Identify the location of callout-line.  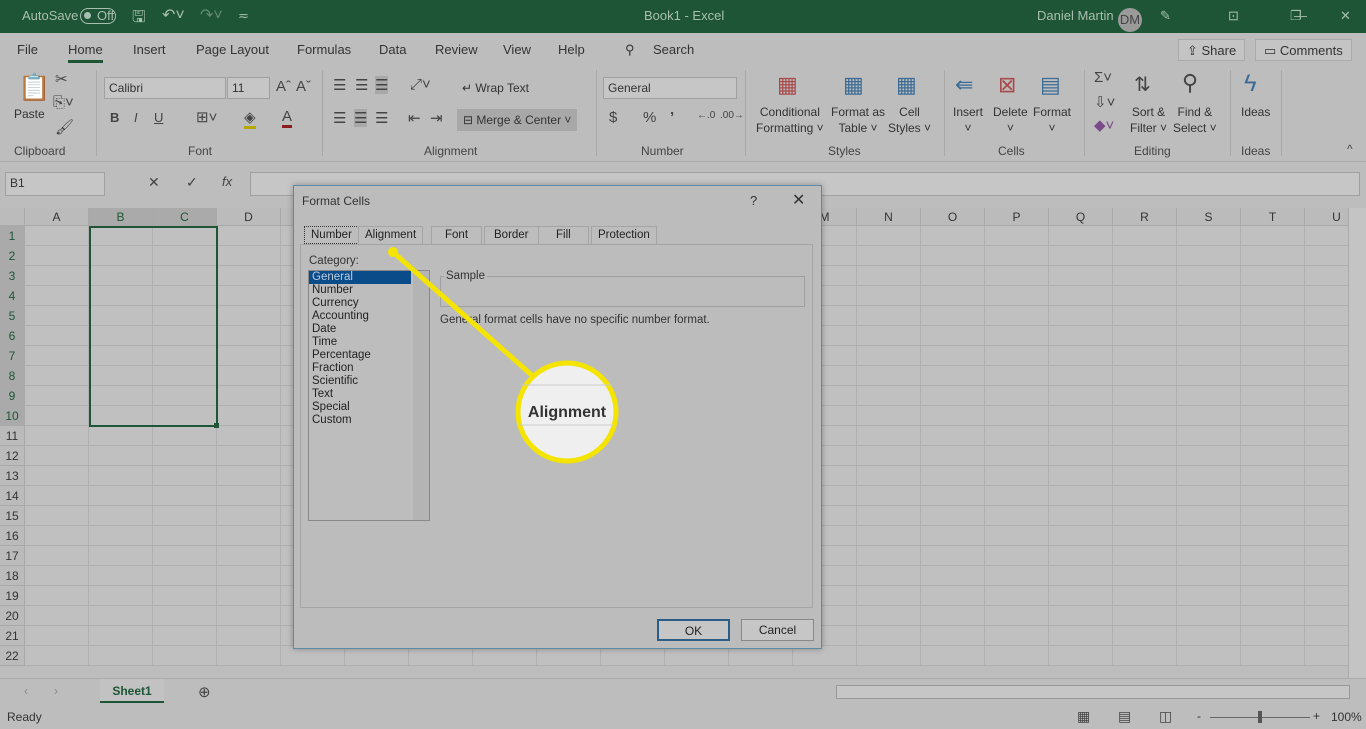
(464, 315).